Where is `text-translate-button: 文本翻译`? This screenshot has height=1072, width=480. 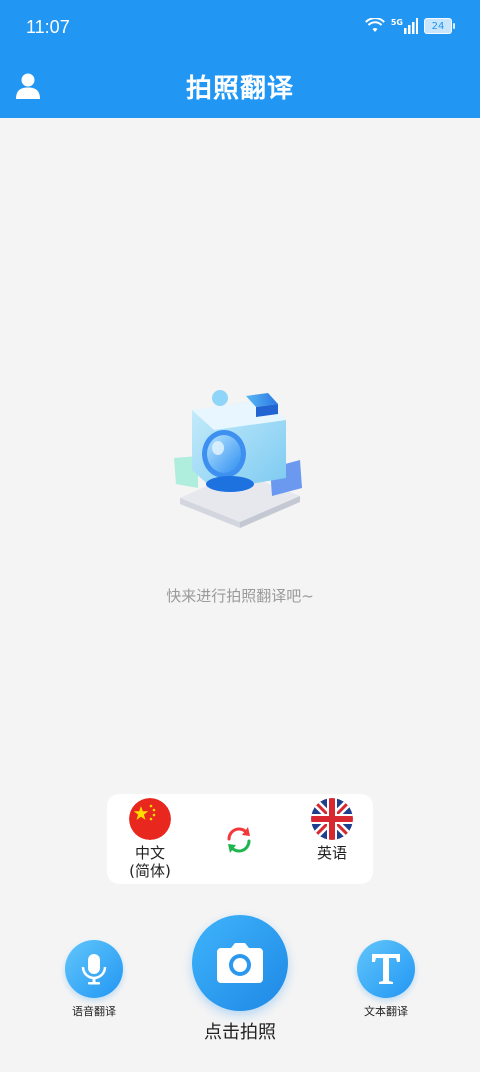 text-translate-button: 文本翻译 is located at coordinates (386, 979).